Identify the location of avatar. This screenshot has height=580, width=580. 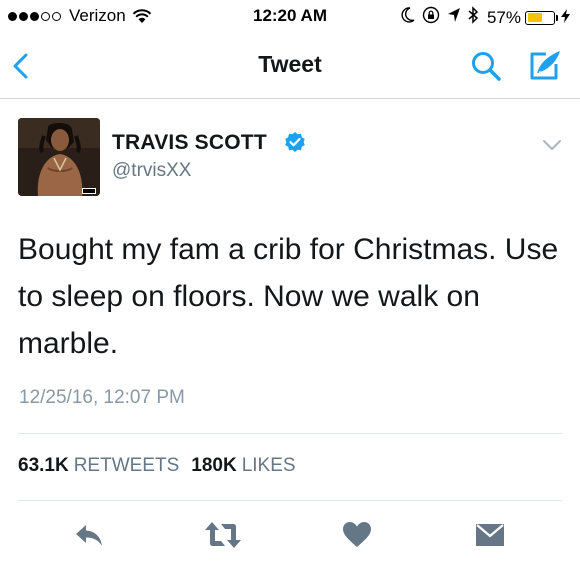
(59, 157).